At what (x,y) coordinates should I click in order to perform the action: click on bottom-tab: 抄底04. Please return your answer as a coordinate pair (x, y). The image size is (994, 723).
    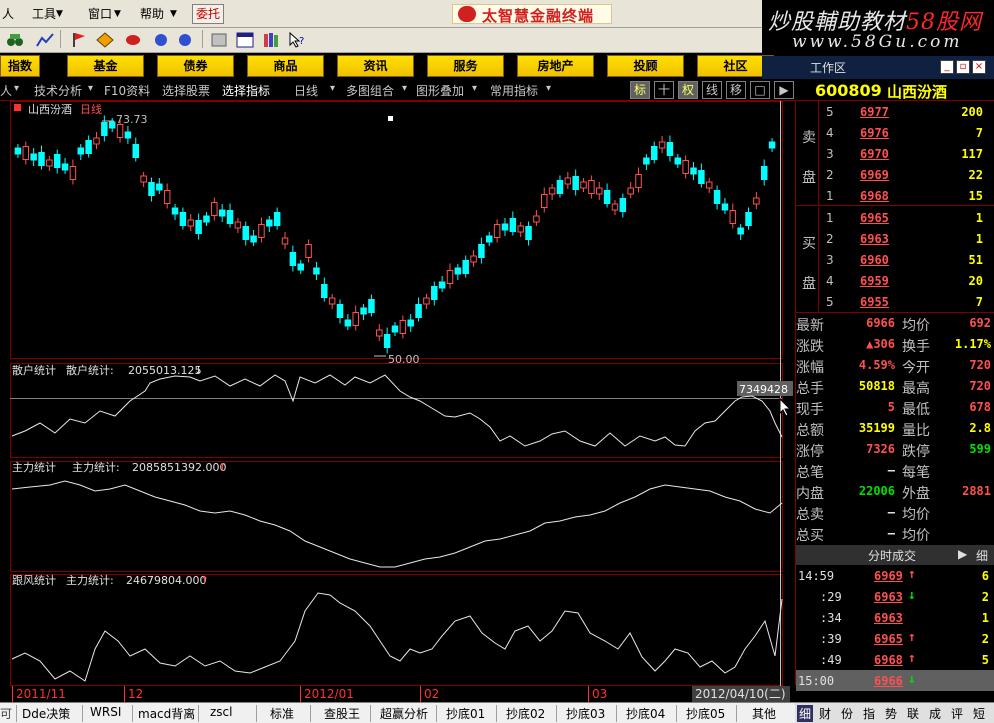
    Looking at the image, I should click on (645, 713).